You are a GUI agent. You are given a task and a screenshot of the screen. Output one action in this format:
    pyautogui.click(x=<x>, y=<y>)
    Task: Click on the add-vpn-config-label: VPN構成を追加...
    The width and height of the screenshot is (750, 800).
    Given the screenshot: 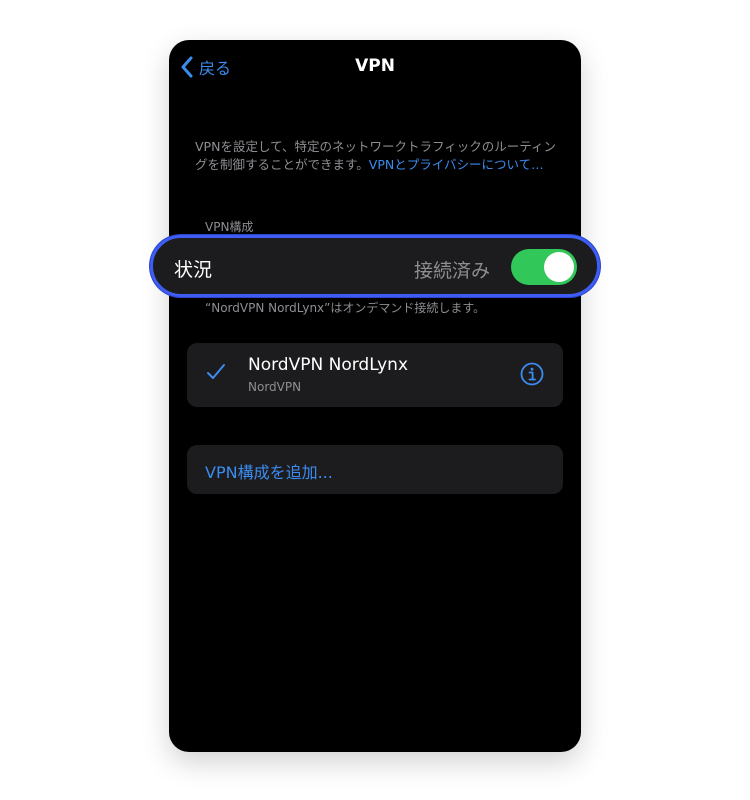 What is the action you would take?
    pyautogui.click(x=269, y=472)
    